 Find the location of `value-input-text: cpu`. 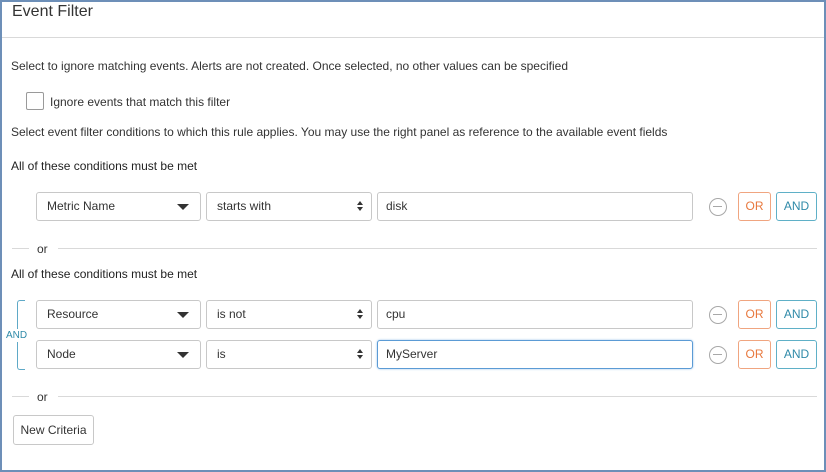

value-input-text: cpu is located at coordinates (396, 314).